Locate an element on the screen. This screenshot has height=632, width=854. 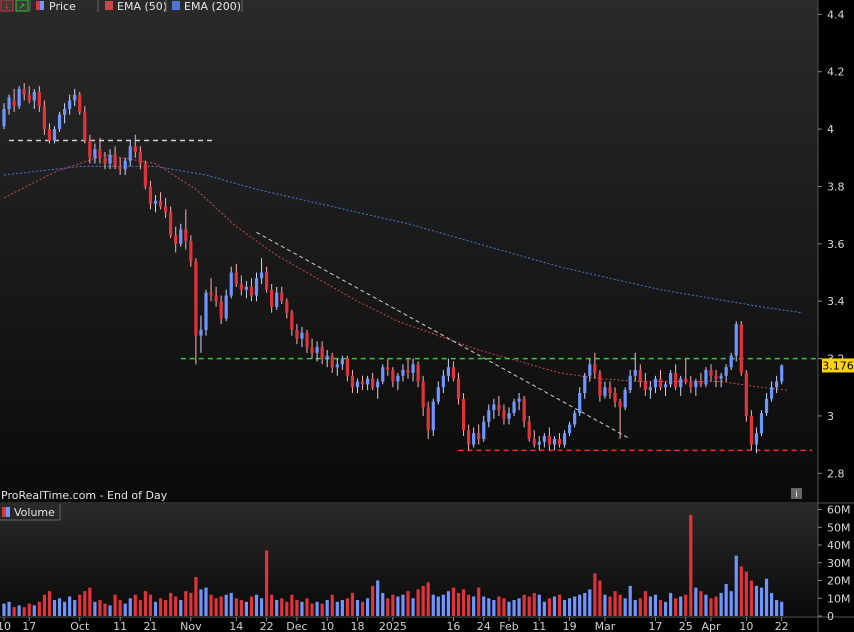
legend-ema50: EMA (50) is located at coordinates (142, 6).